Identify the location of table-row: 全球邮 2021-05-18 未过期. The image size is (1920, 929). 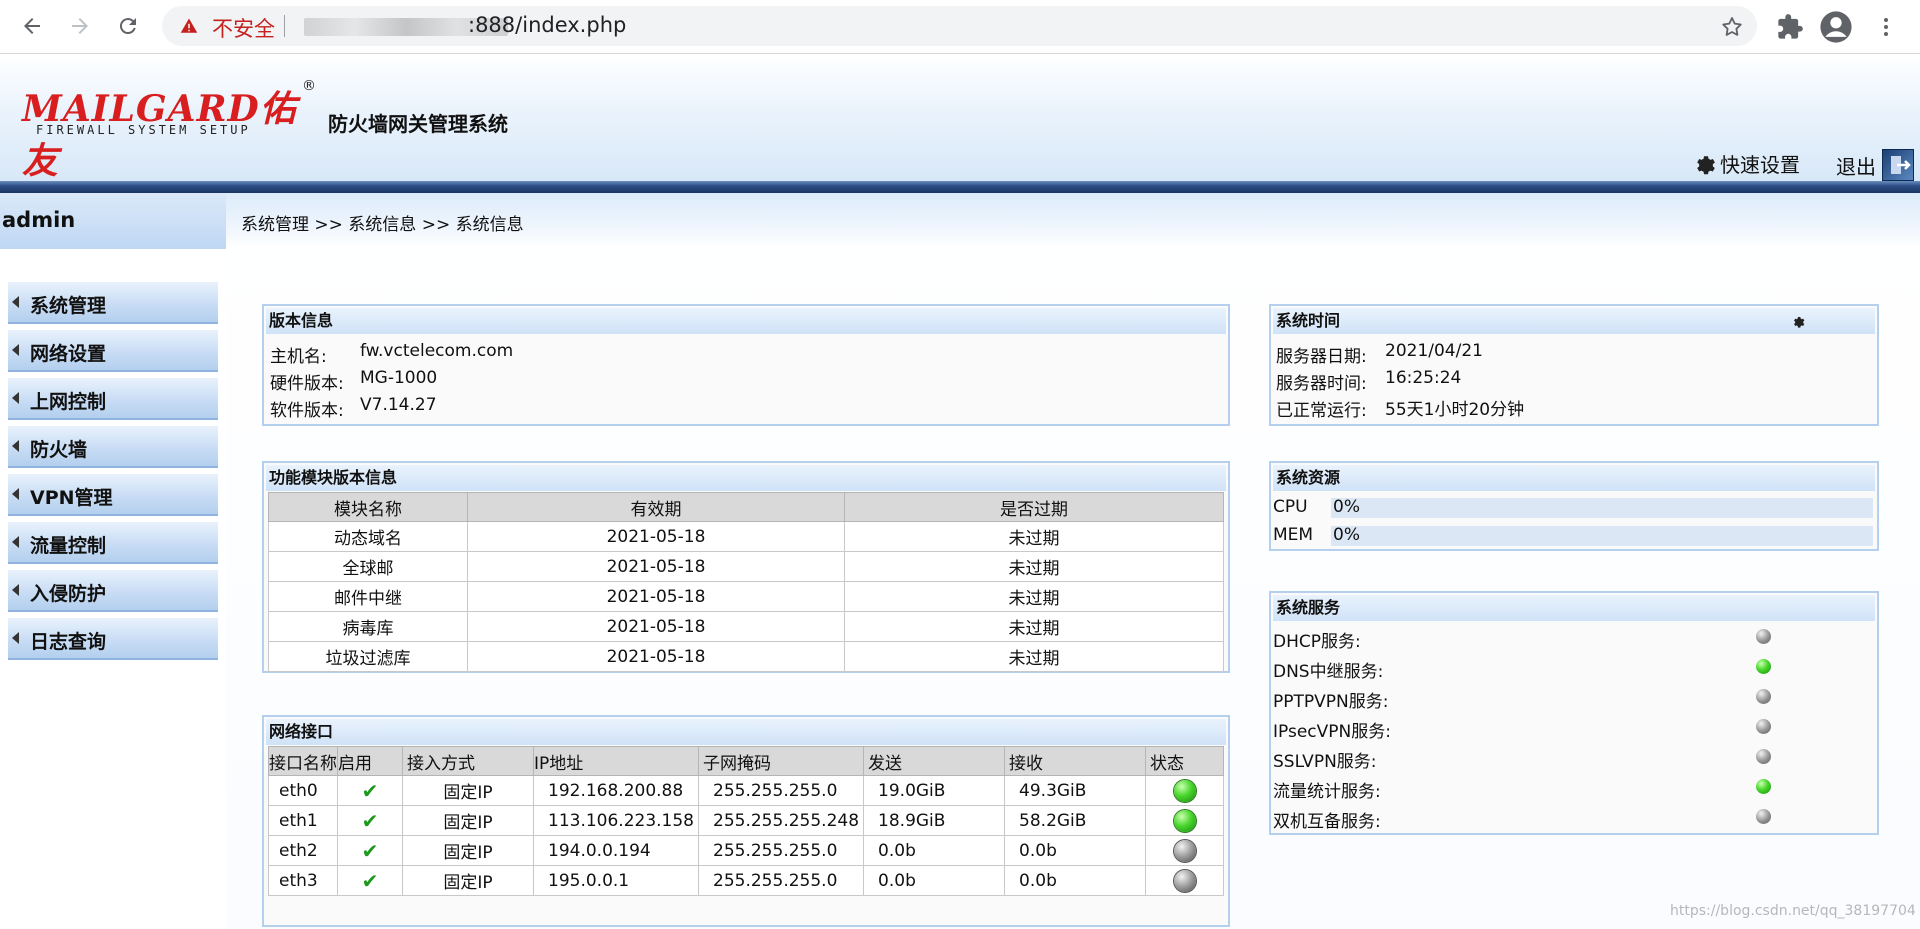
(746, 566).